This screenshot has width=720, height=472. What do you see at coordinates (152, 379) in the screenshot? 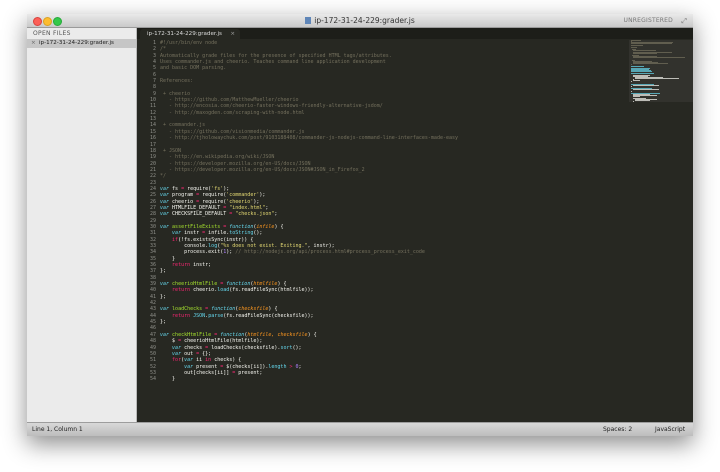
I see `line-number: 54` at bounding box center [152, 379].